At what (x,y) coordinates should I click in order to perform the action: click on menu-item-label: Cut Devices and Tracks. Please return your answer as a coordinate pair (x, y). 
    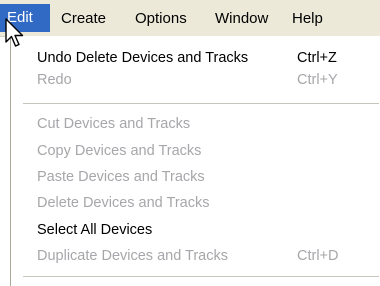
    Looking at the image, I should click on (114, 124).